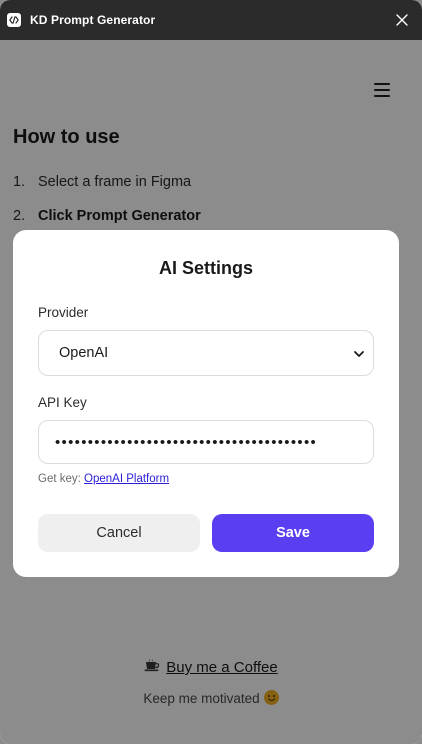  I want to click on title-bar: KD Prompt Generator, so click(211, 20).